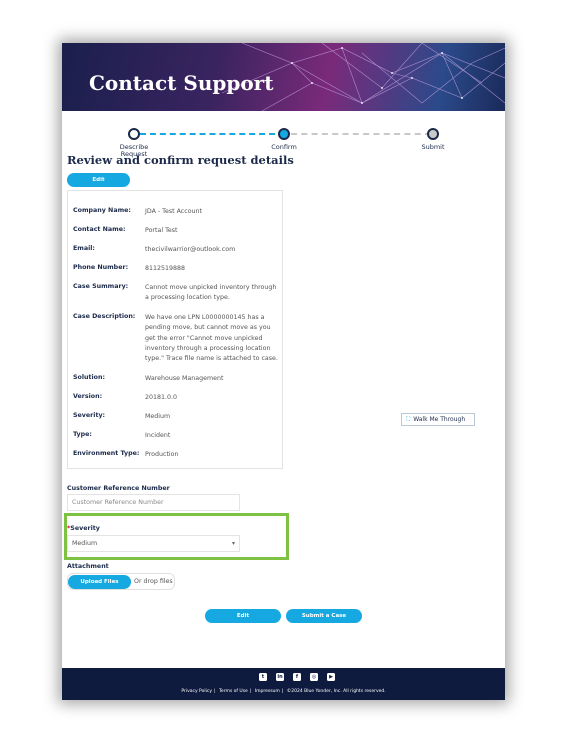 The image size is (570, 738). Describe the element at coordinates (433, 134) in the screenshot. I see `step-submit-dot` at that location.